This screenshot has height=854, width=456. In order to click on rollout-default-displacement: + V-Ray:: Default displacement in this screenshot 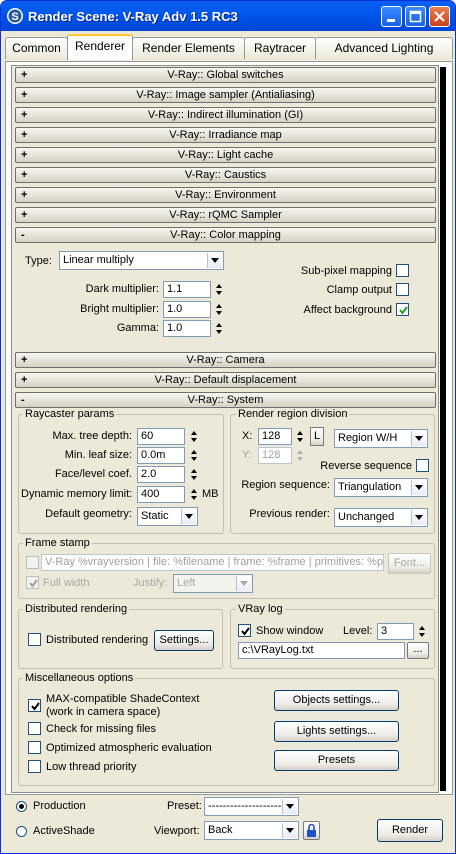, I will do `click(225, 380)`.